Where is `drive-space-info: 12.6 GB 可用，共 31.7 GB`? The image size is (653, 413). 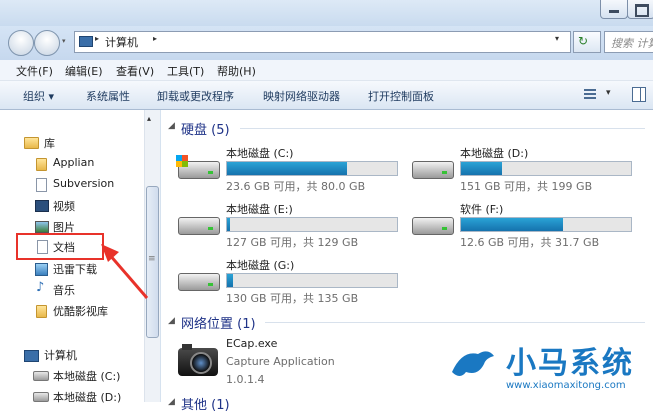 drive-space-info: 12.6 GB 可用，共 31.7 GB is located at coordinates (530, 242).